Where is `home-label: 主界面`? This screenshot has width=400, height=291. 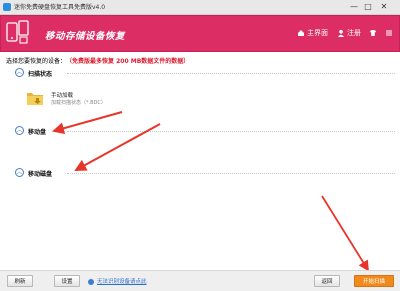 home-label: 主界面 is located at coordinates (317, 33).